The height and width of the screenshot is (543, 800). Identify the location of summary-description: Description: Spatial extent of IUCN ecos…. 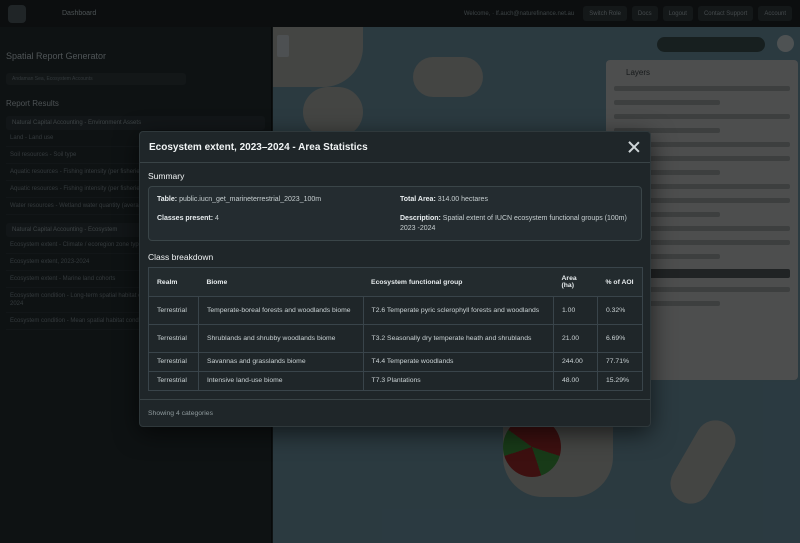
(516, 224).